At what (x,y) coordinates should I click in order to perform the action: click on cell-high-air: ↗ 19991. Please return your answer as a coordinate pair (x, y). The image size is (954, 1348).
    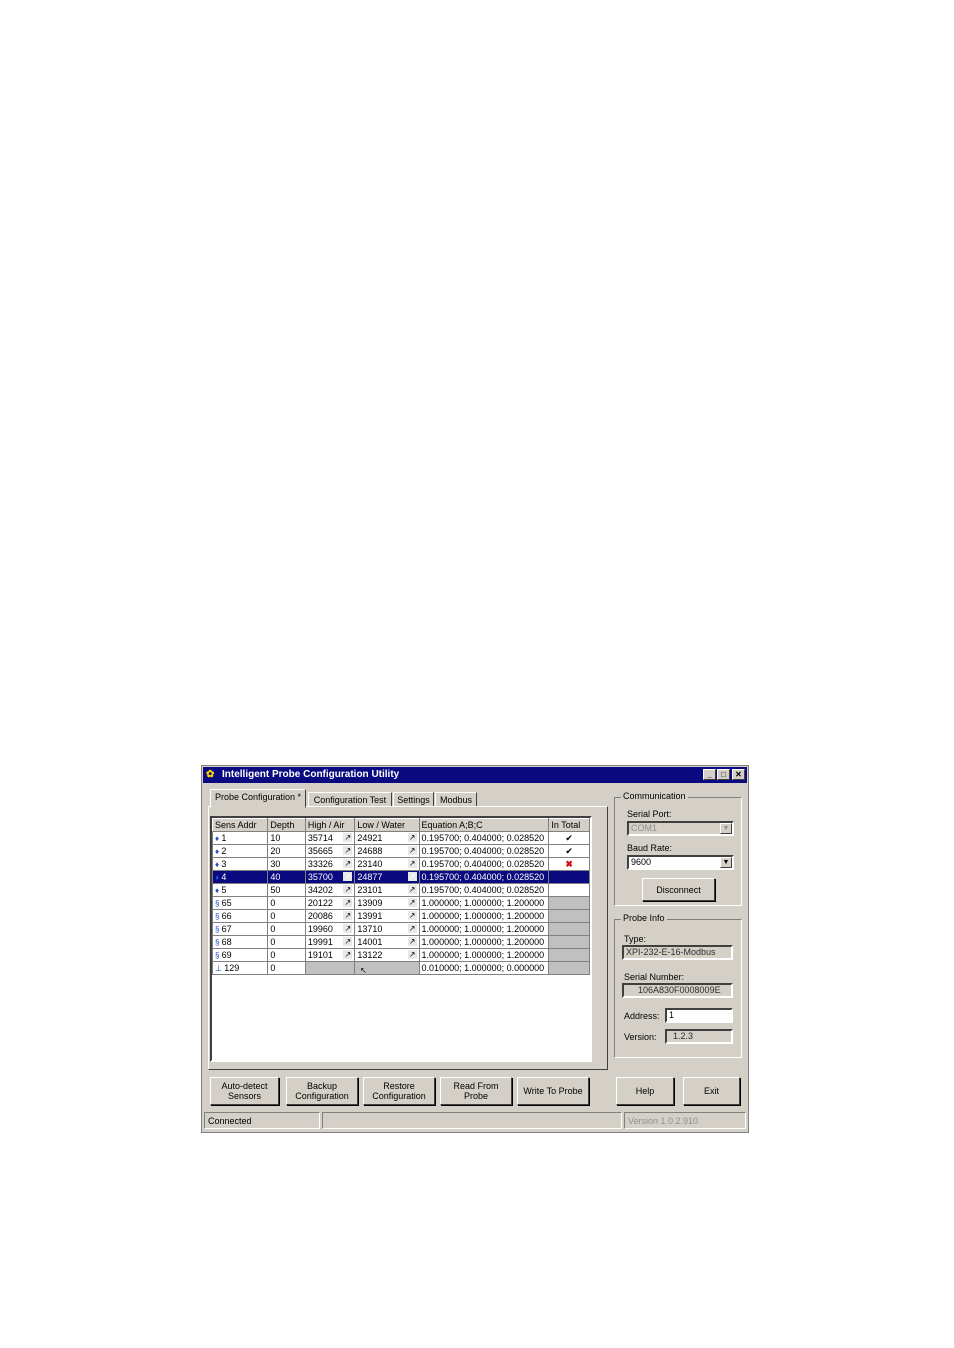
    Looking at the image, I should click on (330, 942).